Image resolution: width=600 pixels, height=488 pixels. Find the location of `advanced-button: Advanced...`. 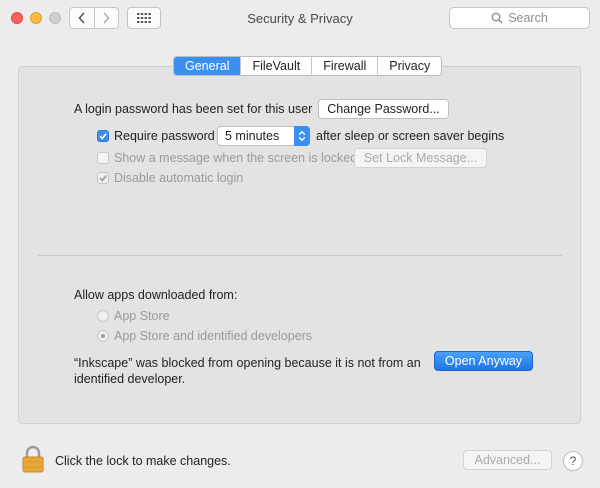

advanced-button: Advanced... is located at coordinates (507, 460).